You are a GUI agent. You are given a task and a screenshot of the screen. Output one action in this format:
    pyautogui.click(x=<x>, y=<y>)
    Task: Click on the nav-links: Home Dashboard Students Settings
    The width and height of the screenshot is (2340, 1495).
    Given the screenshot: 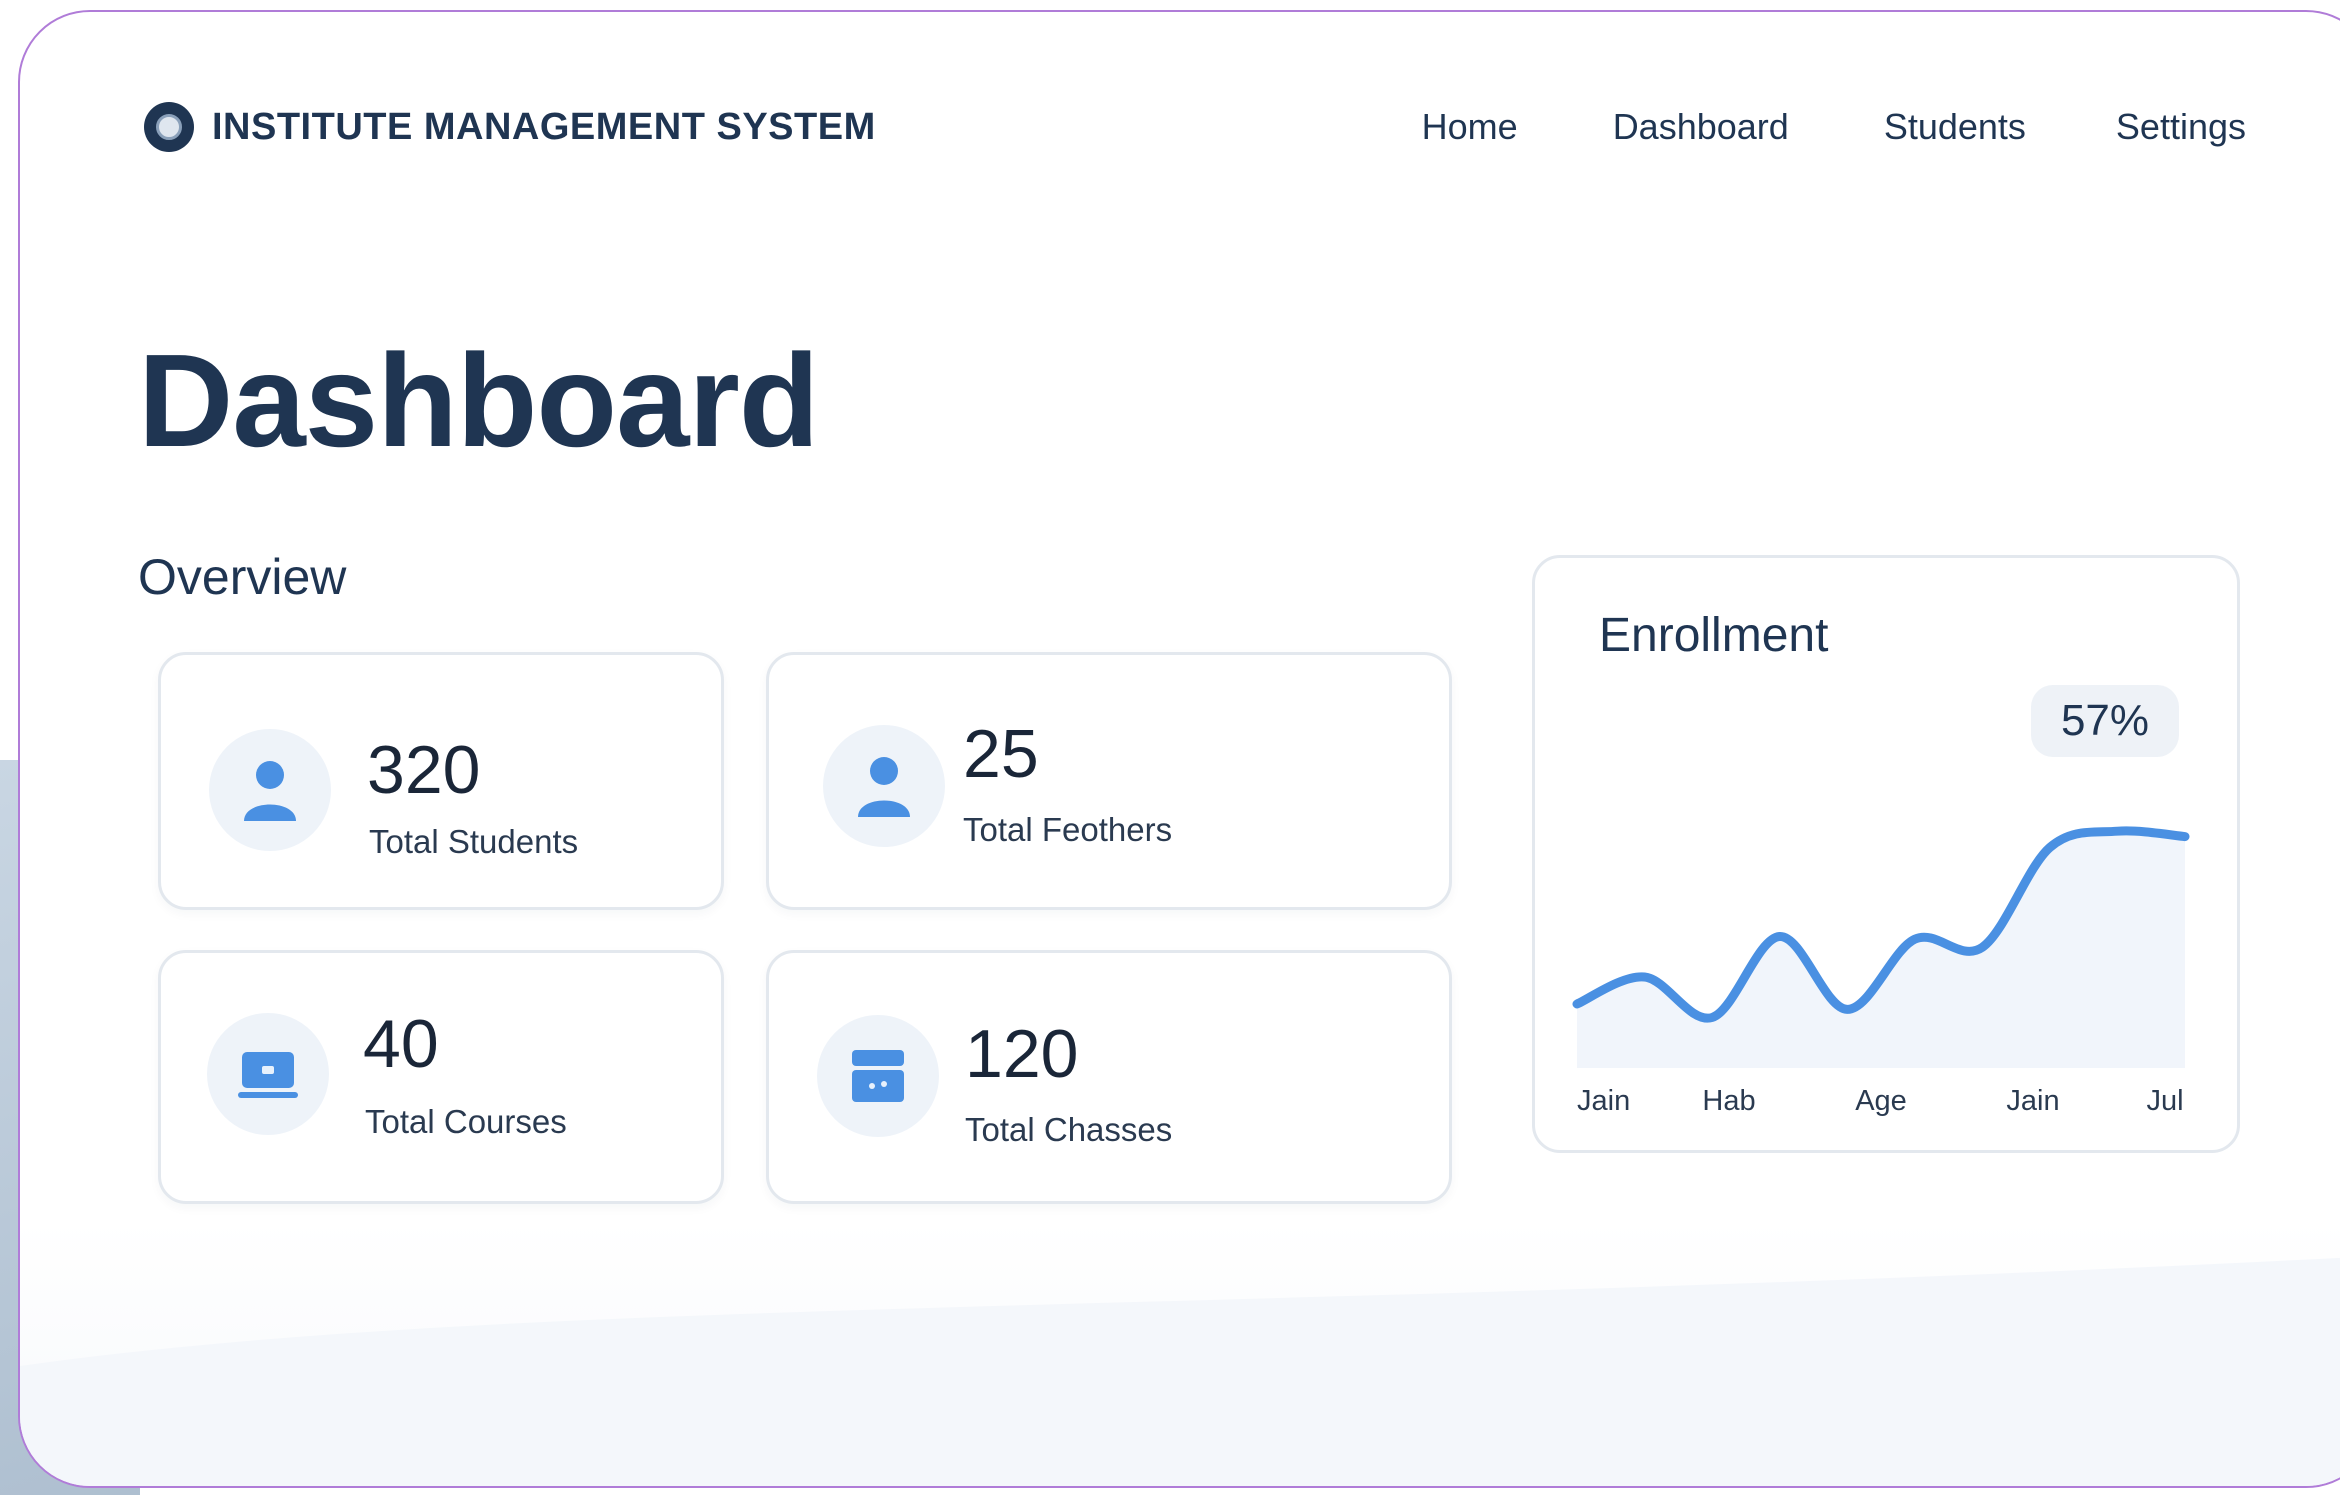 What is the action you would take?
    pyautogui.click(x=1786, y=127)
    